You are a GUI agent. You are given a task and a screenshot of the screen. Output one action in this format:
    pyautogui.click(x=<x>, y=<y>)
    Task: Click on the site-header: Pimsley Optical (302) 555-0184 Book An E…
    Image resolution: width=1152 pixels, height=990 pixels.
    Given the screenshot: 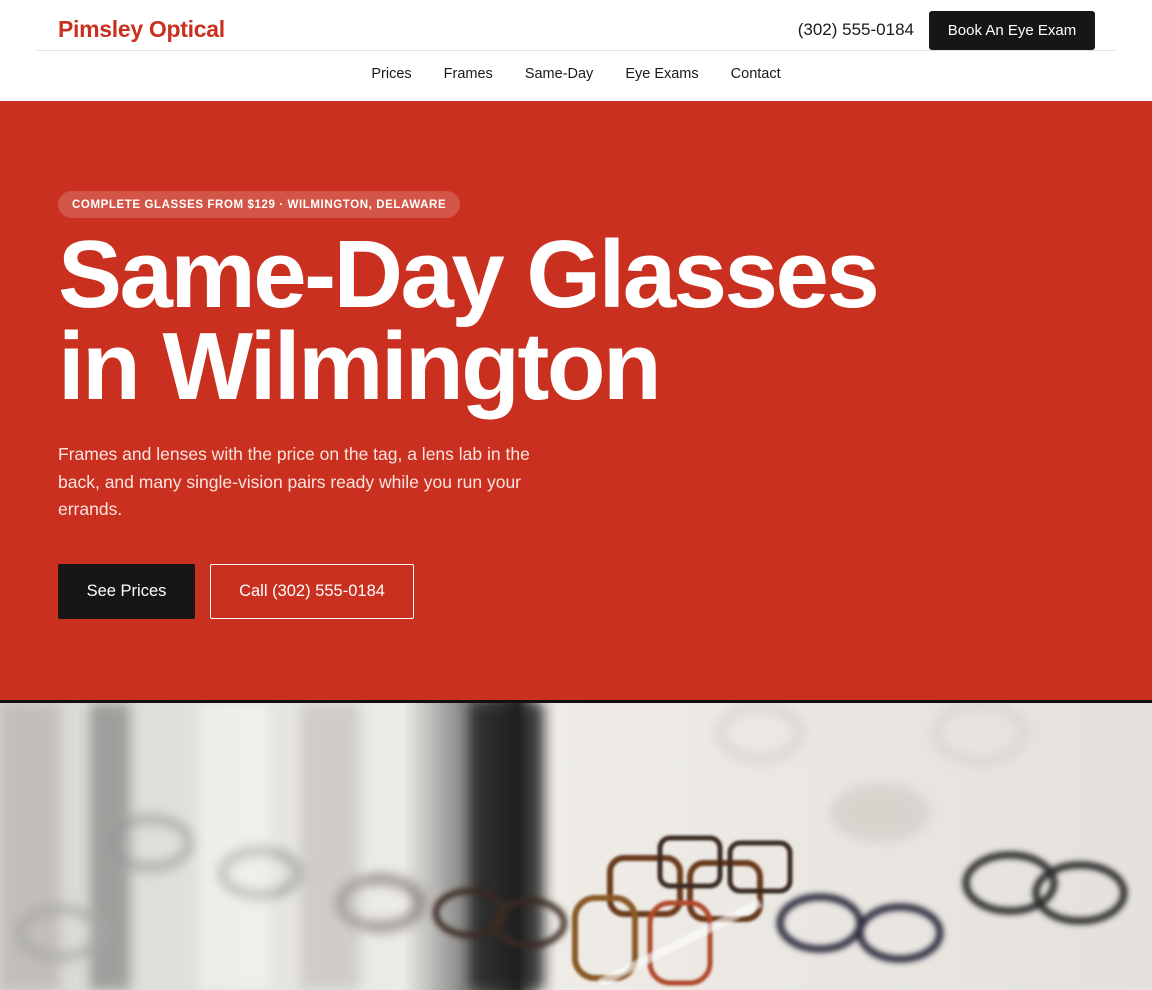 What is the action you would take?
    pyautogui.click(x=576, y=50)
    